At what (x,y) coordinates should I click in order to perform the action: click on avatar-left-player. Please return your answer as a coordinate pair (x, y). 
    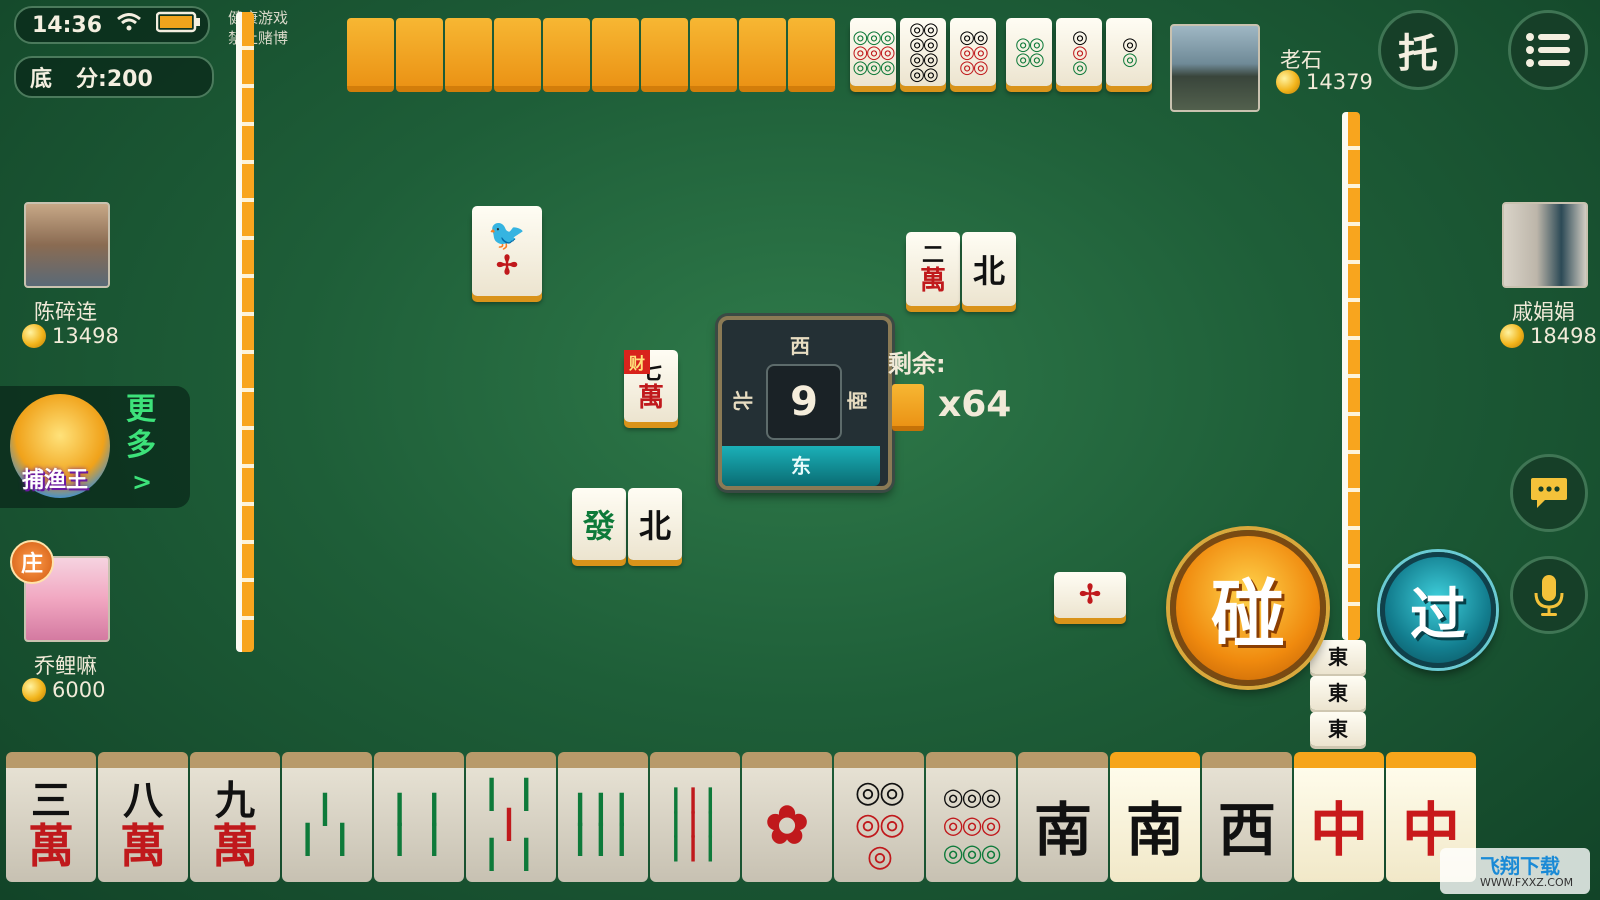
    Looking at the image, I should click on (67, 245).